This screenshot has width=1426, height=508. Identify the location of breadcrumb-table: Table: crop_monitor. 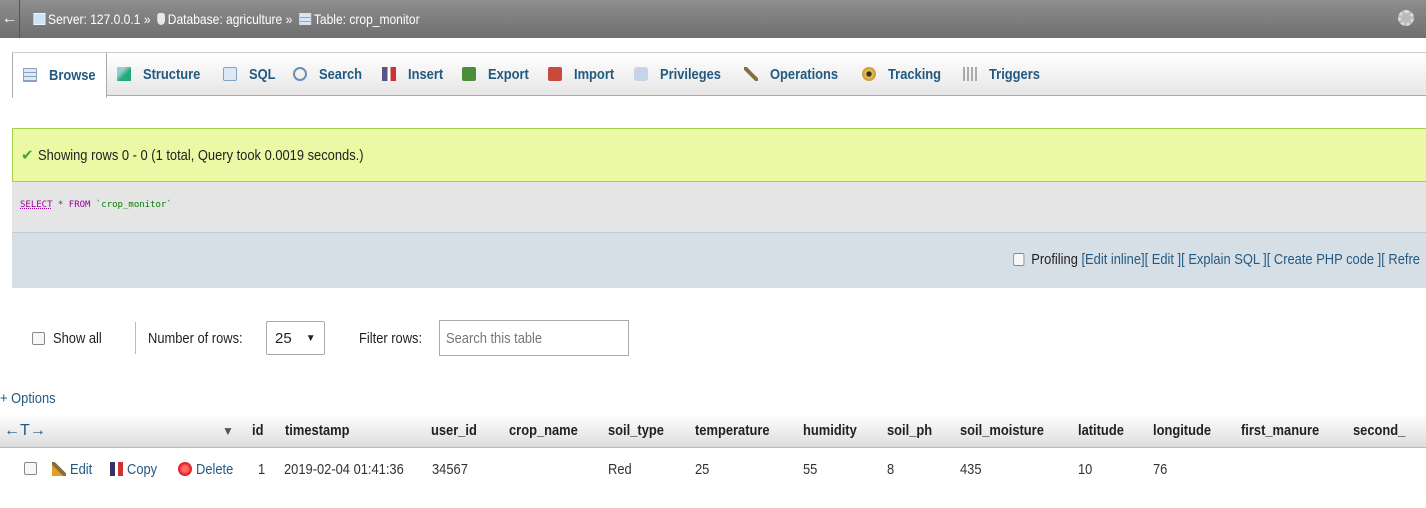
(367, 19).